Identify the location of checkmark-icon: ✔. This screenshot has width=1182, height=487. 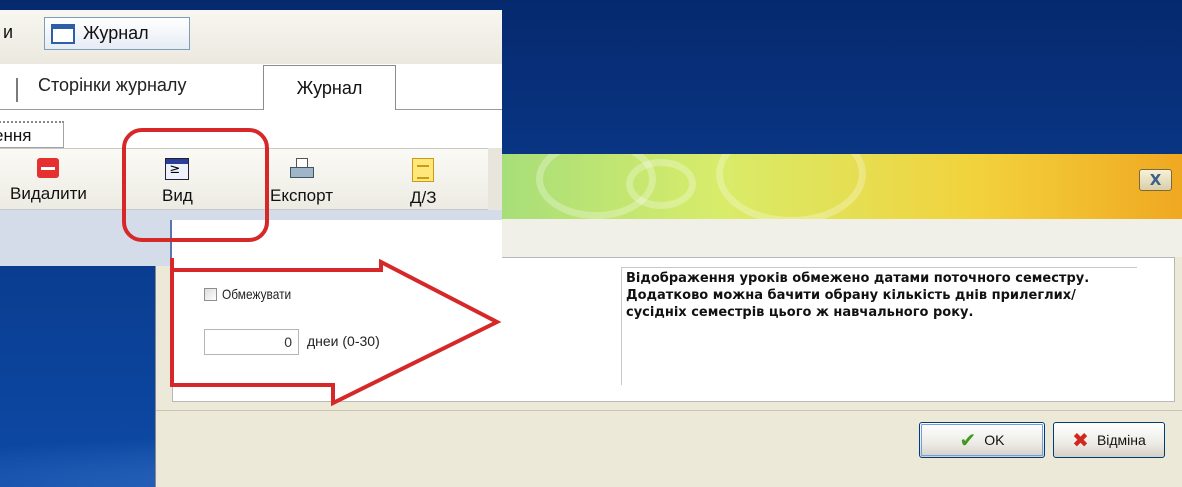
(968, 440).